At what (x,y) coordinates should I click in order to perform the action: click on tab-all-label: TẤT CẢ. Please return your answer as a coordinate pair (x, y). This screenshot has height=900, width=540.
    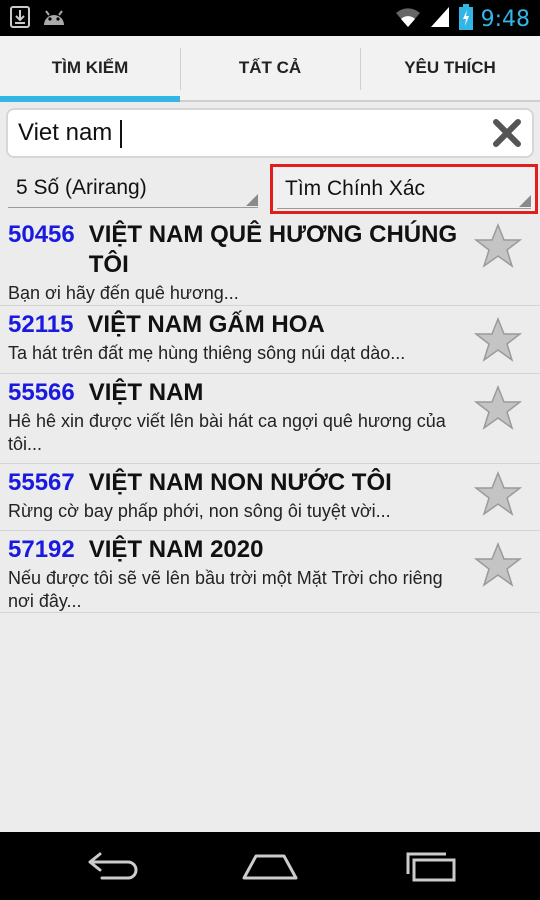
    Looking at the image, I should click on (270, 67).